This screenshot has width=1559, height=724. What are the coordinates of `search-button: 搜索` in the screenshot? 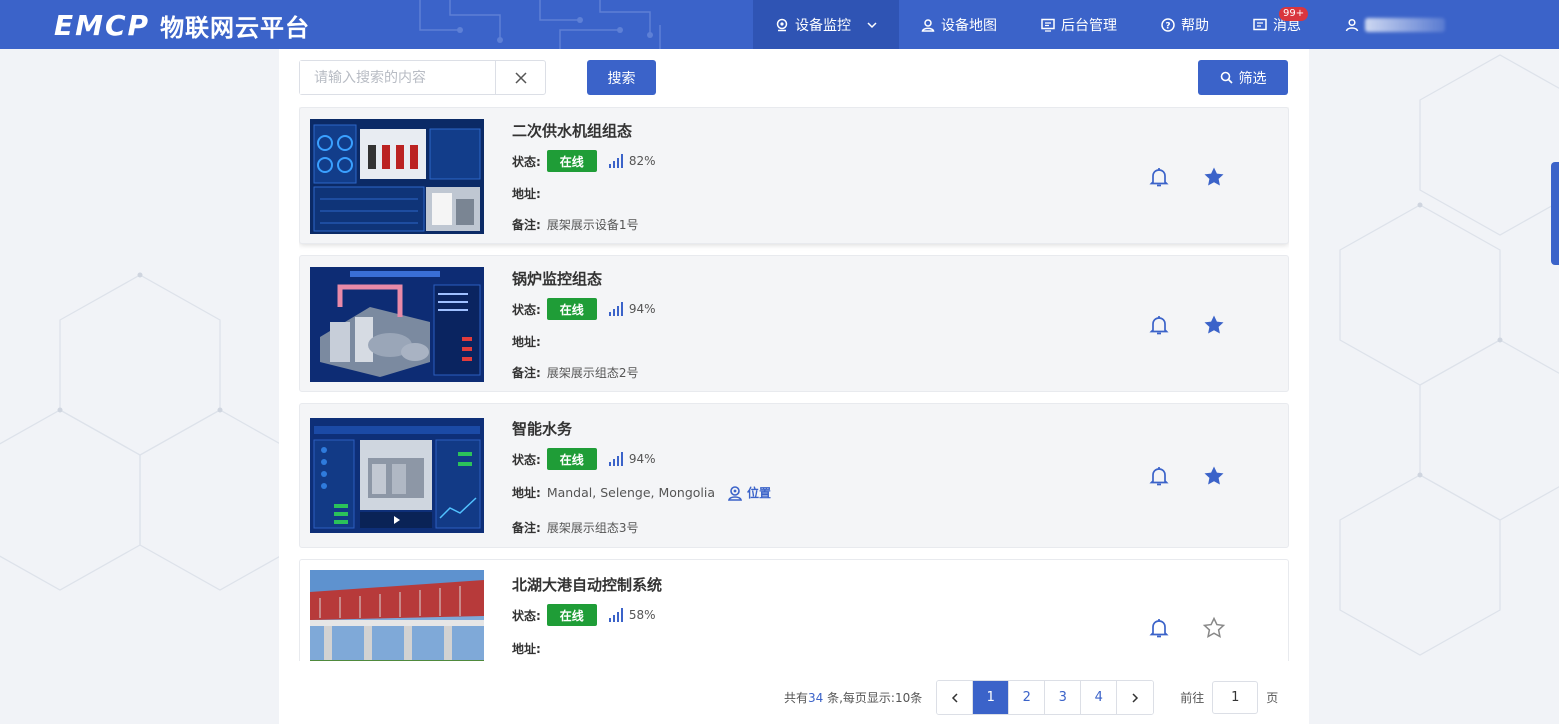 It's located at (621, 77).